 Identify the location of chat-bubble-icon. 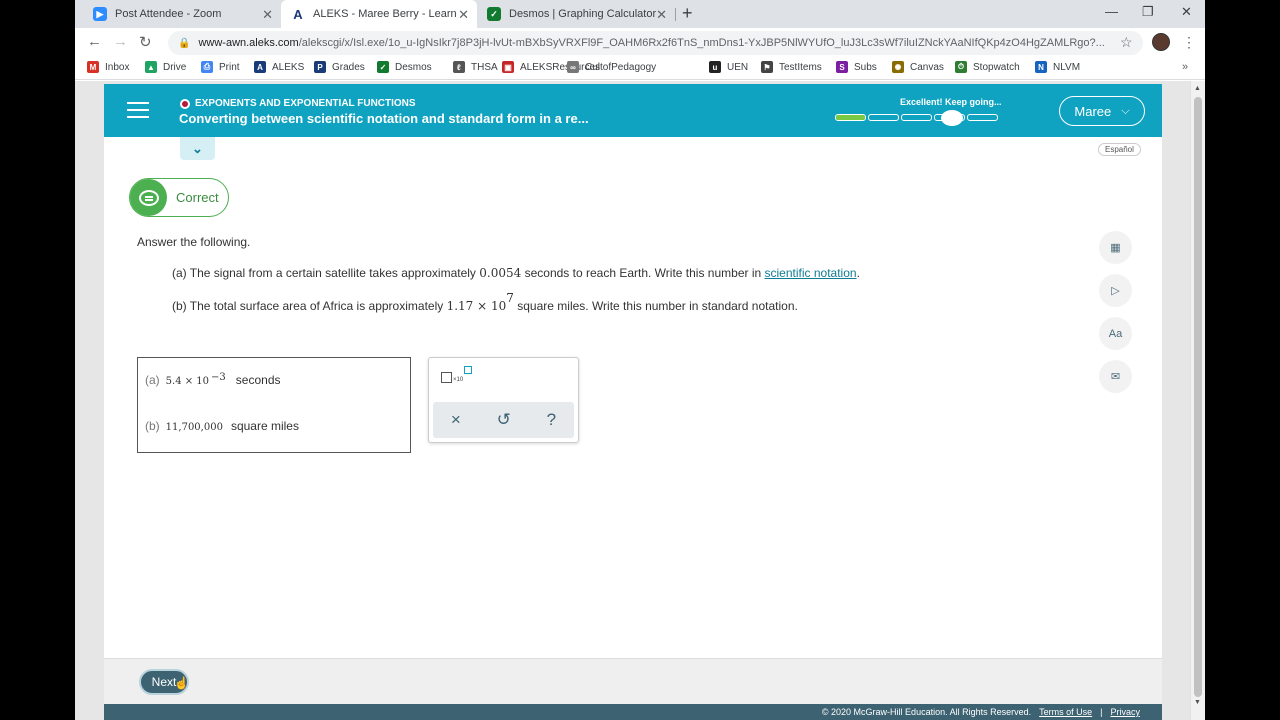
(148, 197).